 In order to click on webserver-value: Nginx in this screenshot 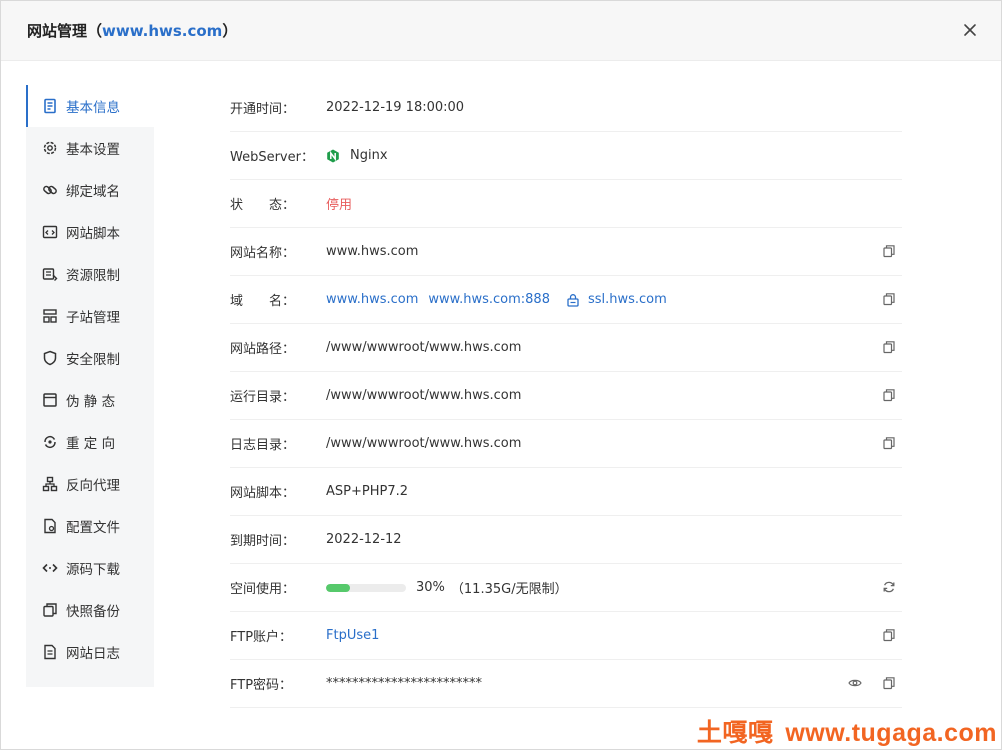, I will do `click(369, 155)`.